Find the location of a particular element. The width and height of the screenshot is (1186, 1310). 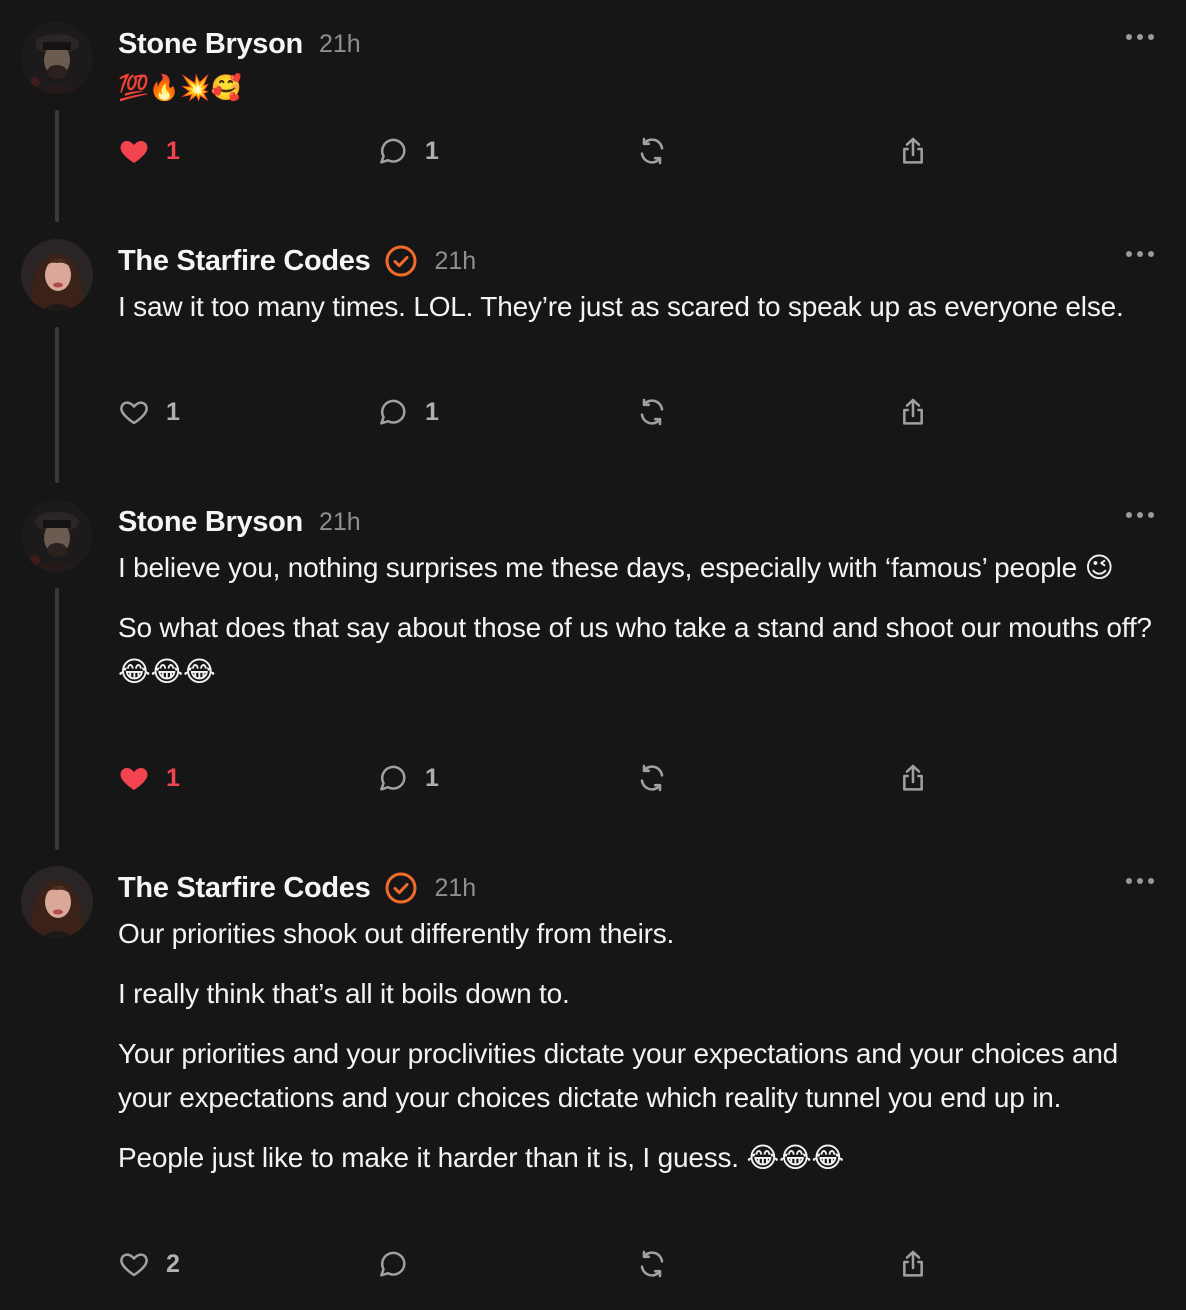

post-text: 💯🔥💥🥰 is located at coordinates (180, 87).